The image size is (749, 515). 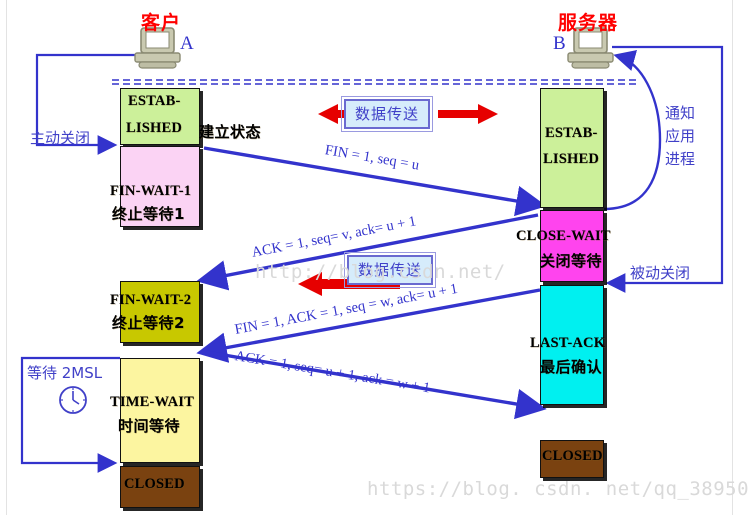 I want to click on client-state-fin-wait-2-cn: 终止等待2, so click(x=148, y=323).